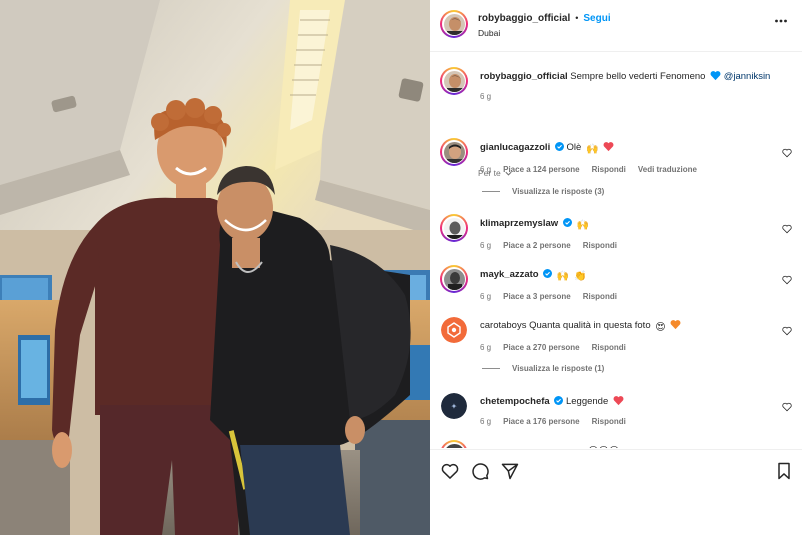 Image resolution: width=802 pixels, height=535 pixels. I want to click on comment-username: carotaboys, so click(503, 325).